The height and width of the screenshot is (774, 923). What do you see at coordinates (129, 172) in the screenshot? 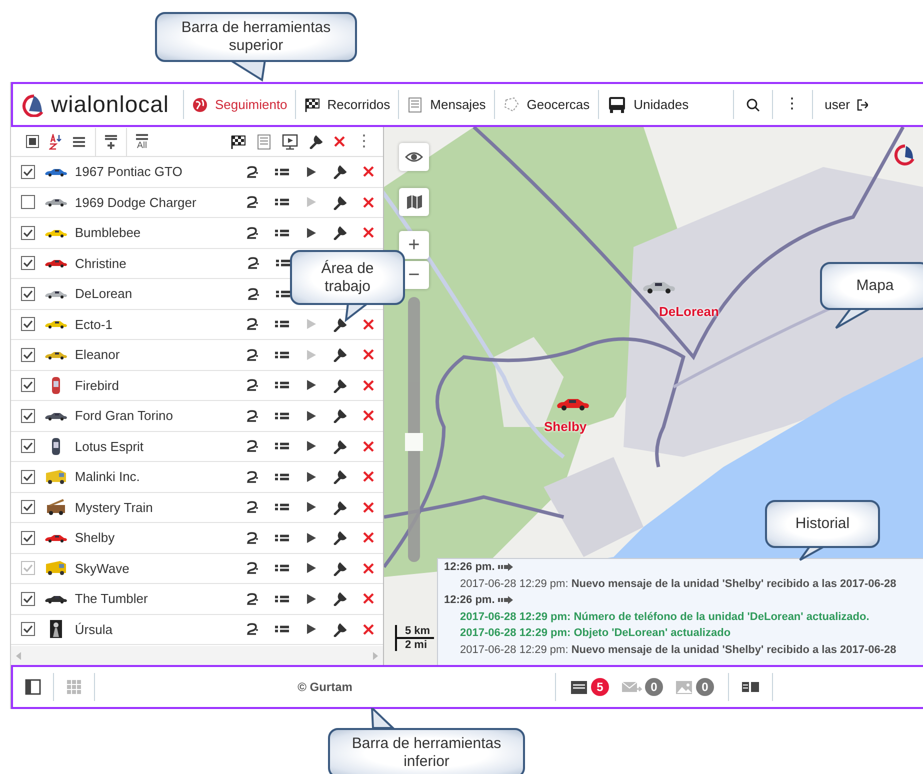
I see `unit-name: 1967 Pontiac GTO` at bounding box center [129, 172].